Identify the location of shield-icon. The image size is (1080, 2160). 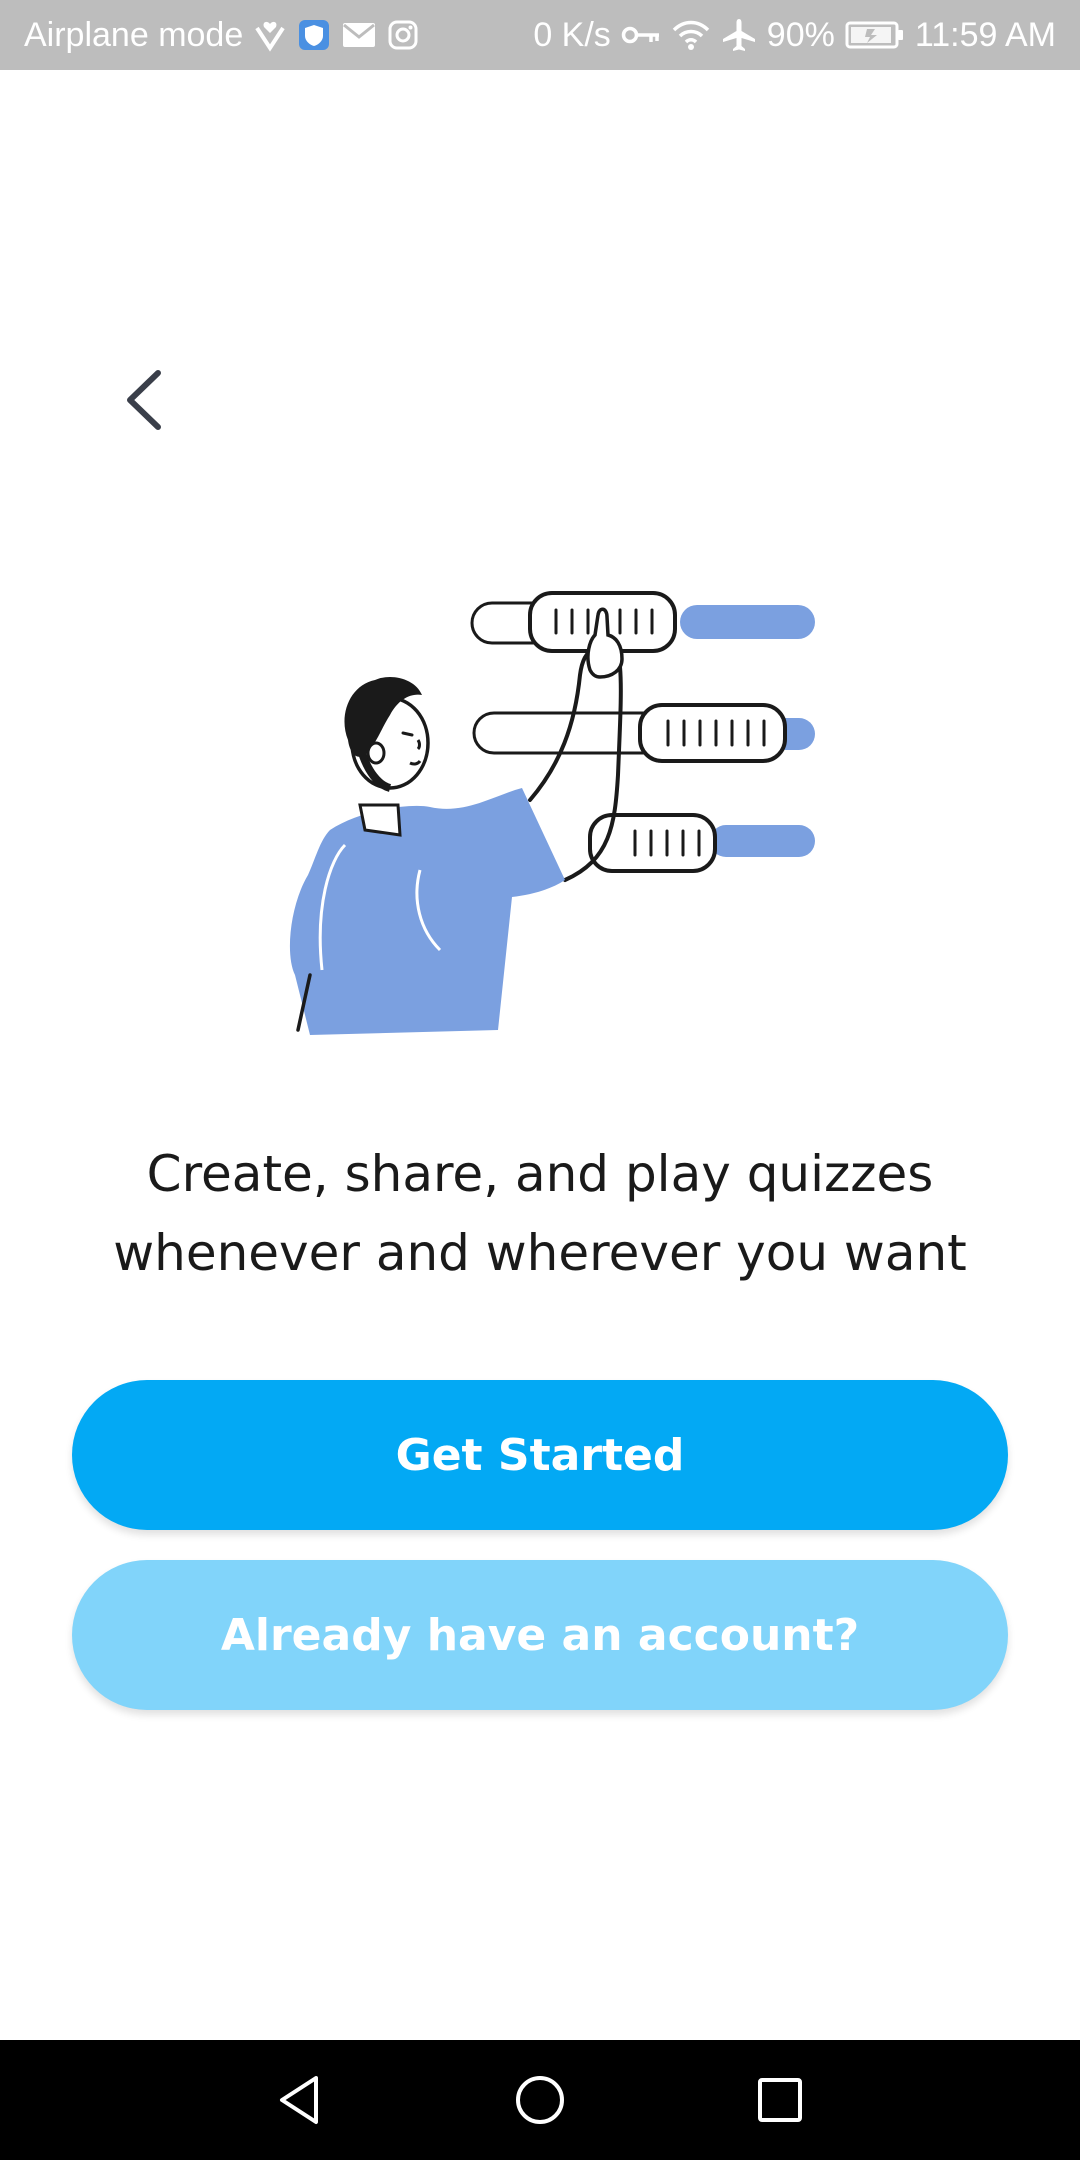
(314, 35).